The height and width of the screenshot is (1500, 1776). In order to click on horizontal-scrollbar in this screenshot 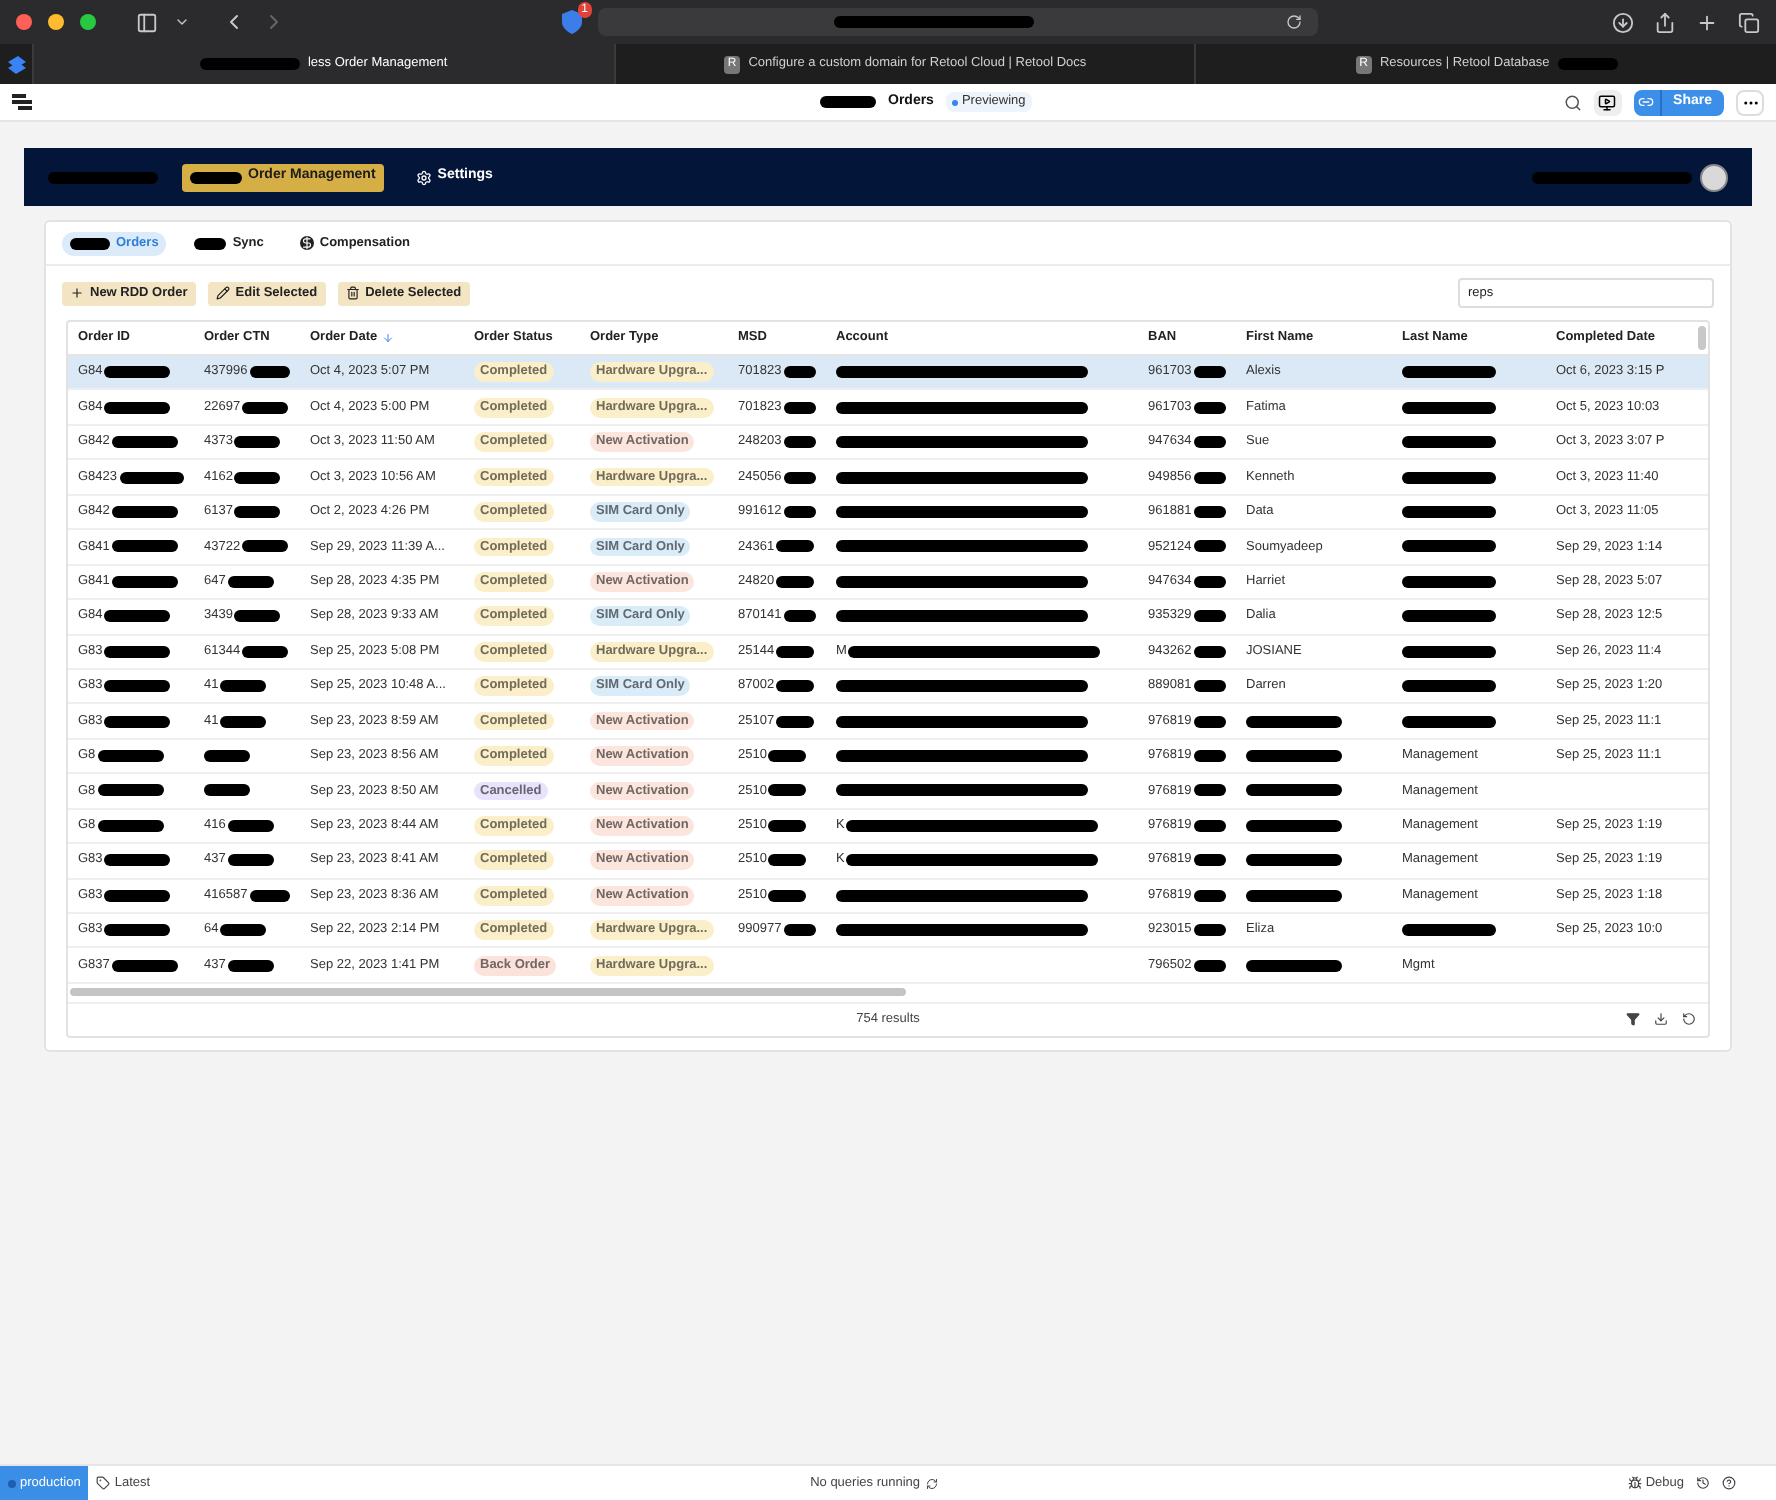, I will do `click(488, 992)`.